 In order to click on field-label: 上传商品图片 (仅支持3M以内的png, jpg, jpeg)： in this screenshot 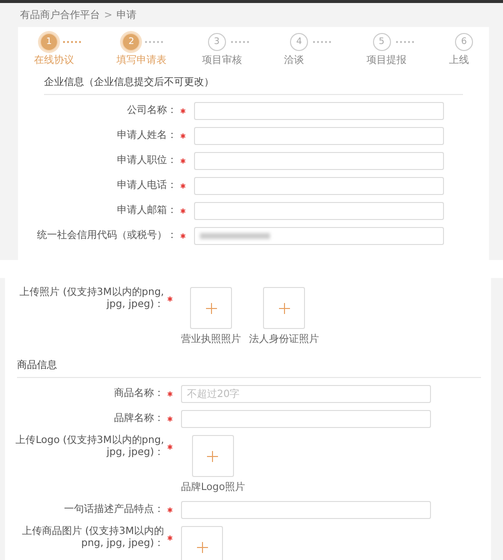, I will do `click(92, 538)`.